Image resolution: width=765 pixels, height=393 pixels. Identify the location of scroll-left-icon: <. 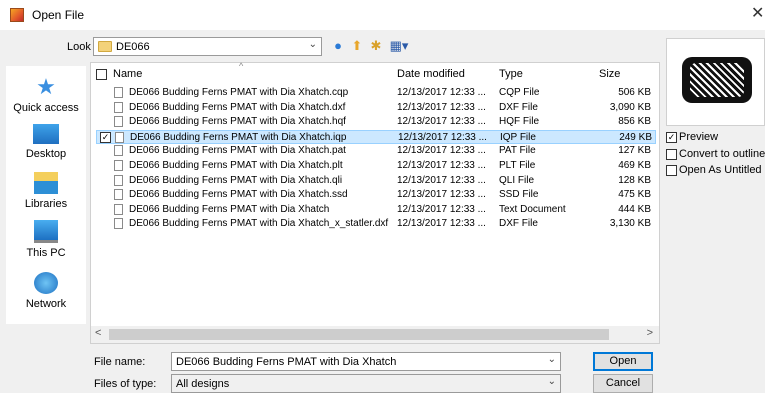
(98, 333).